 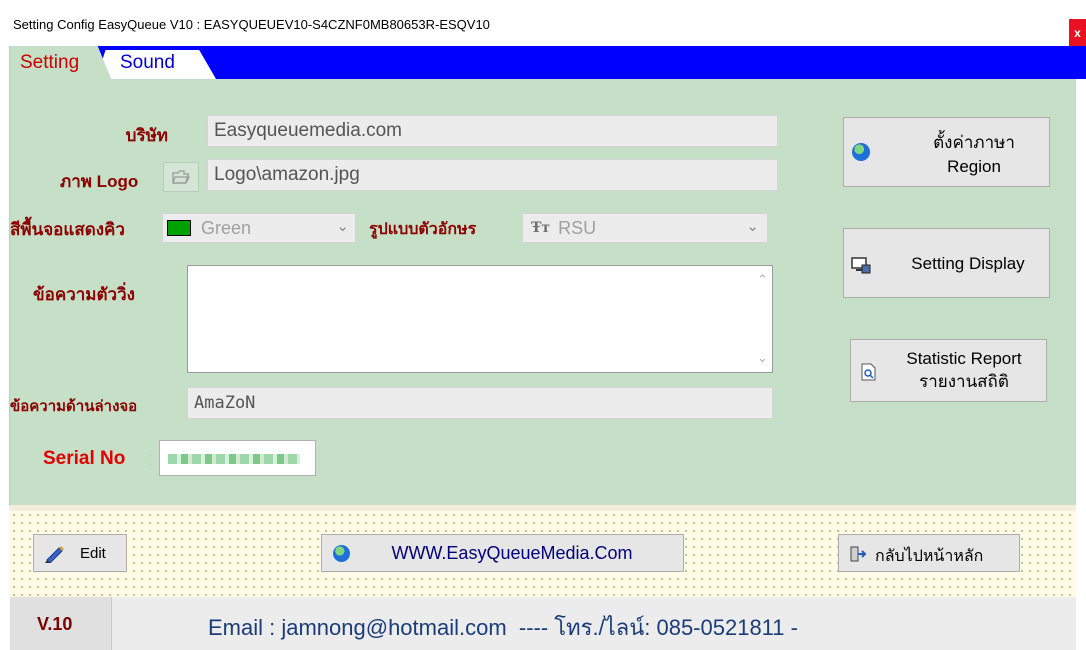 I want to click on website-button: WWW.EasyQueueMedia.Com, so click(x=502, y=553).